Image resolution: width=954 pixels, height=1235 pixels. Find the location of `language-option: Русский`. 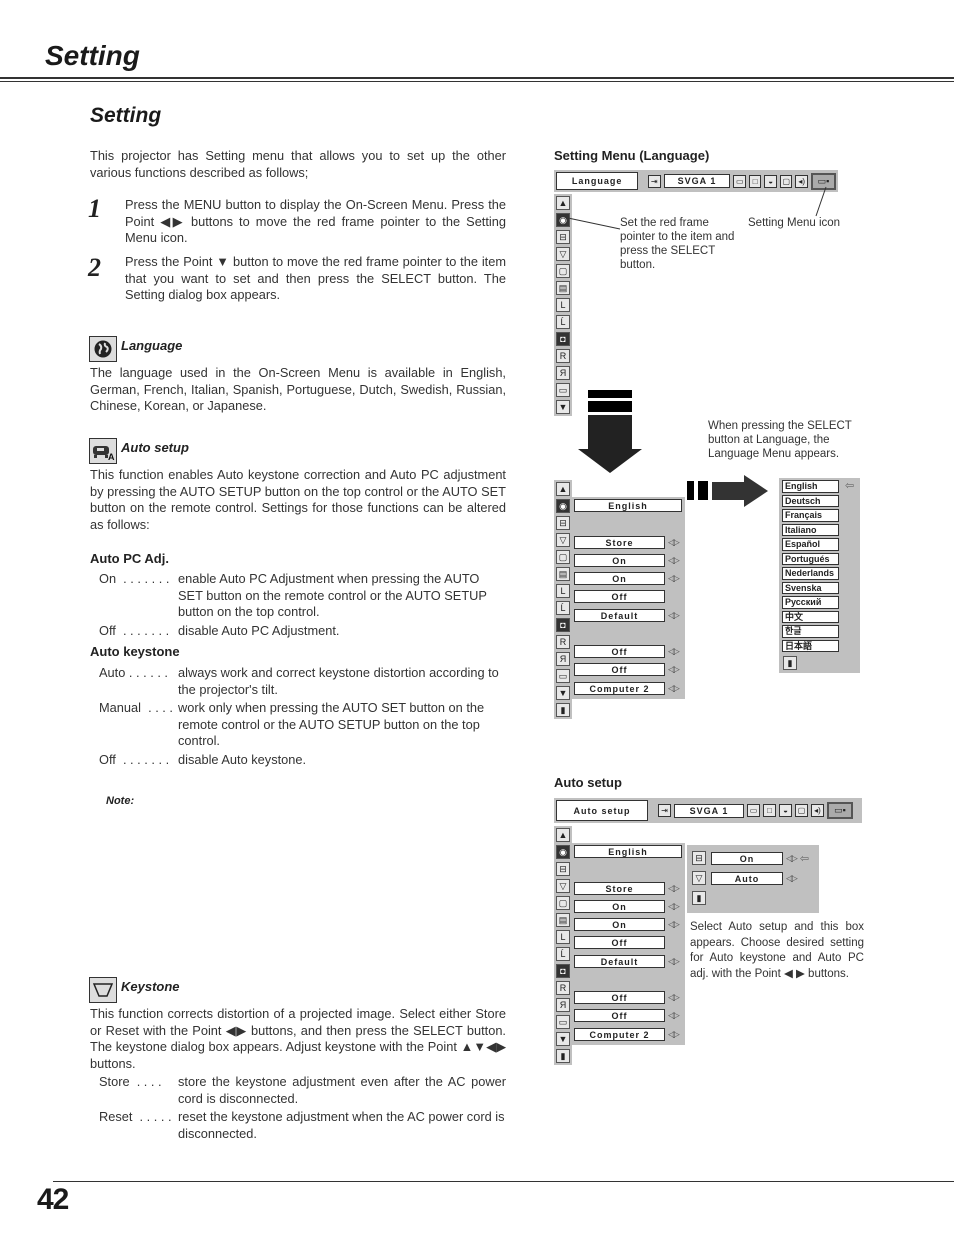

language-option: Русский is located at coordinates (810, 602).